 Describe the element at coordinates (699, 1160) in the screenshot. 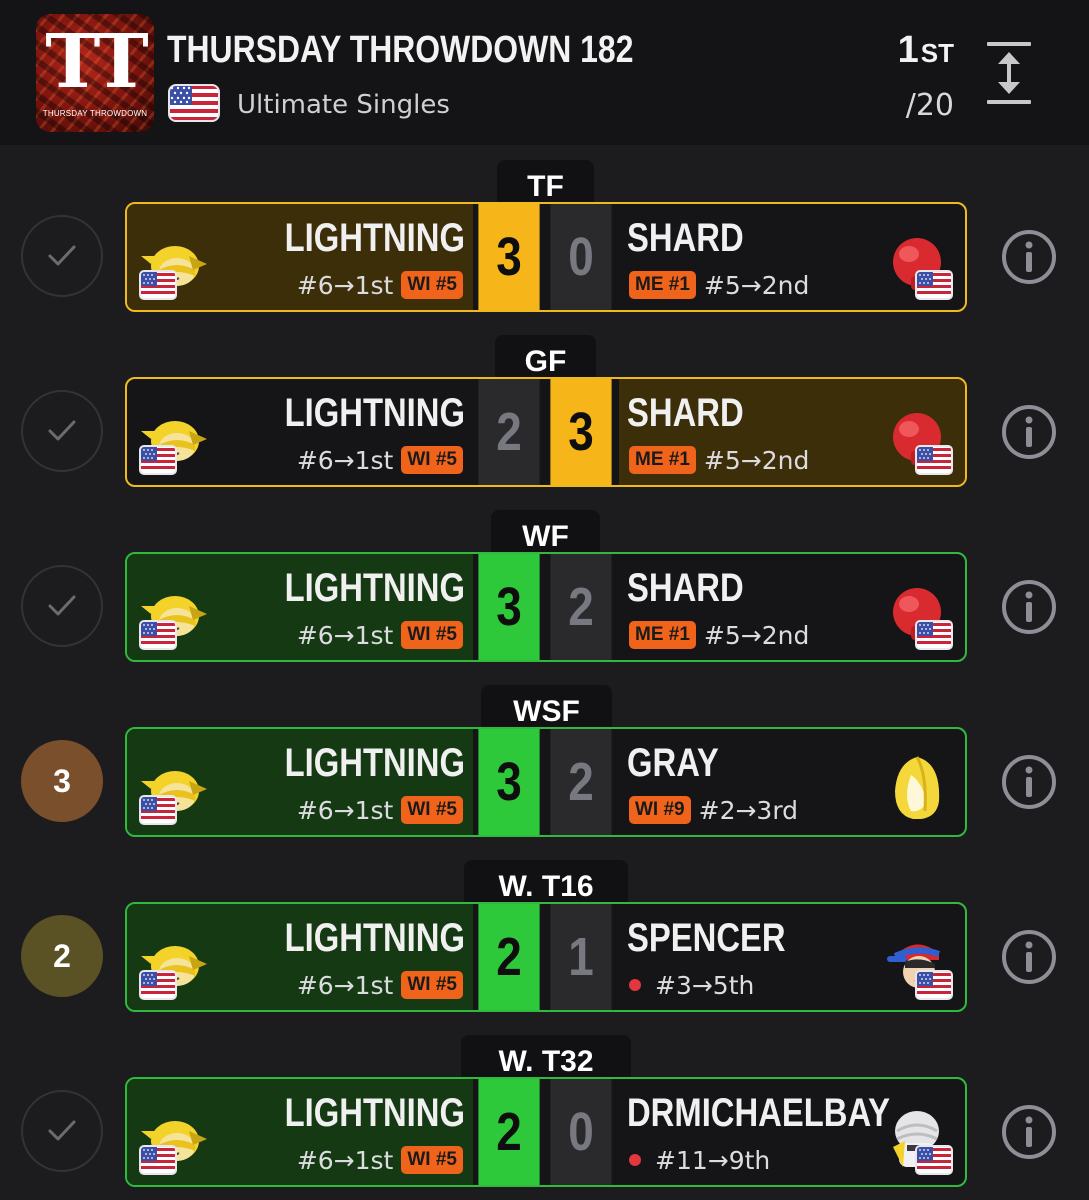

I see `seed-line: #11→9th` at that location.